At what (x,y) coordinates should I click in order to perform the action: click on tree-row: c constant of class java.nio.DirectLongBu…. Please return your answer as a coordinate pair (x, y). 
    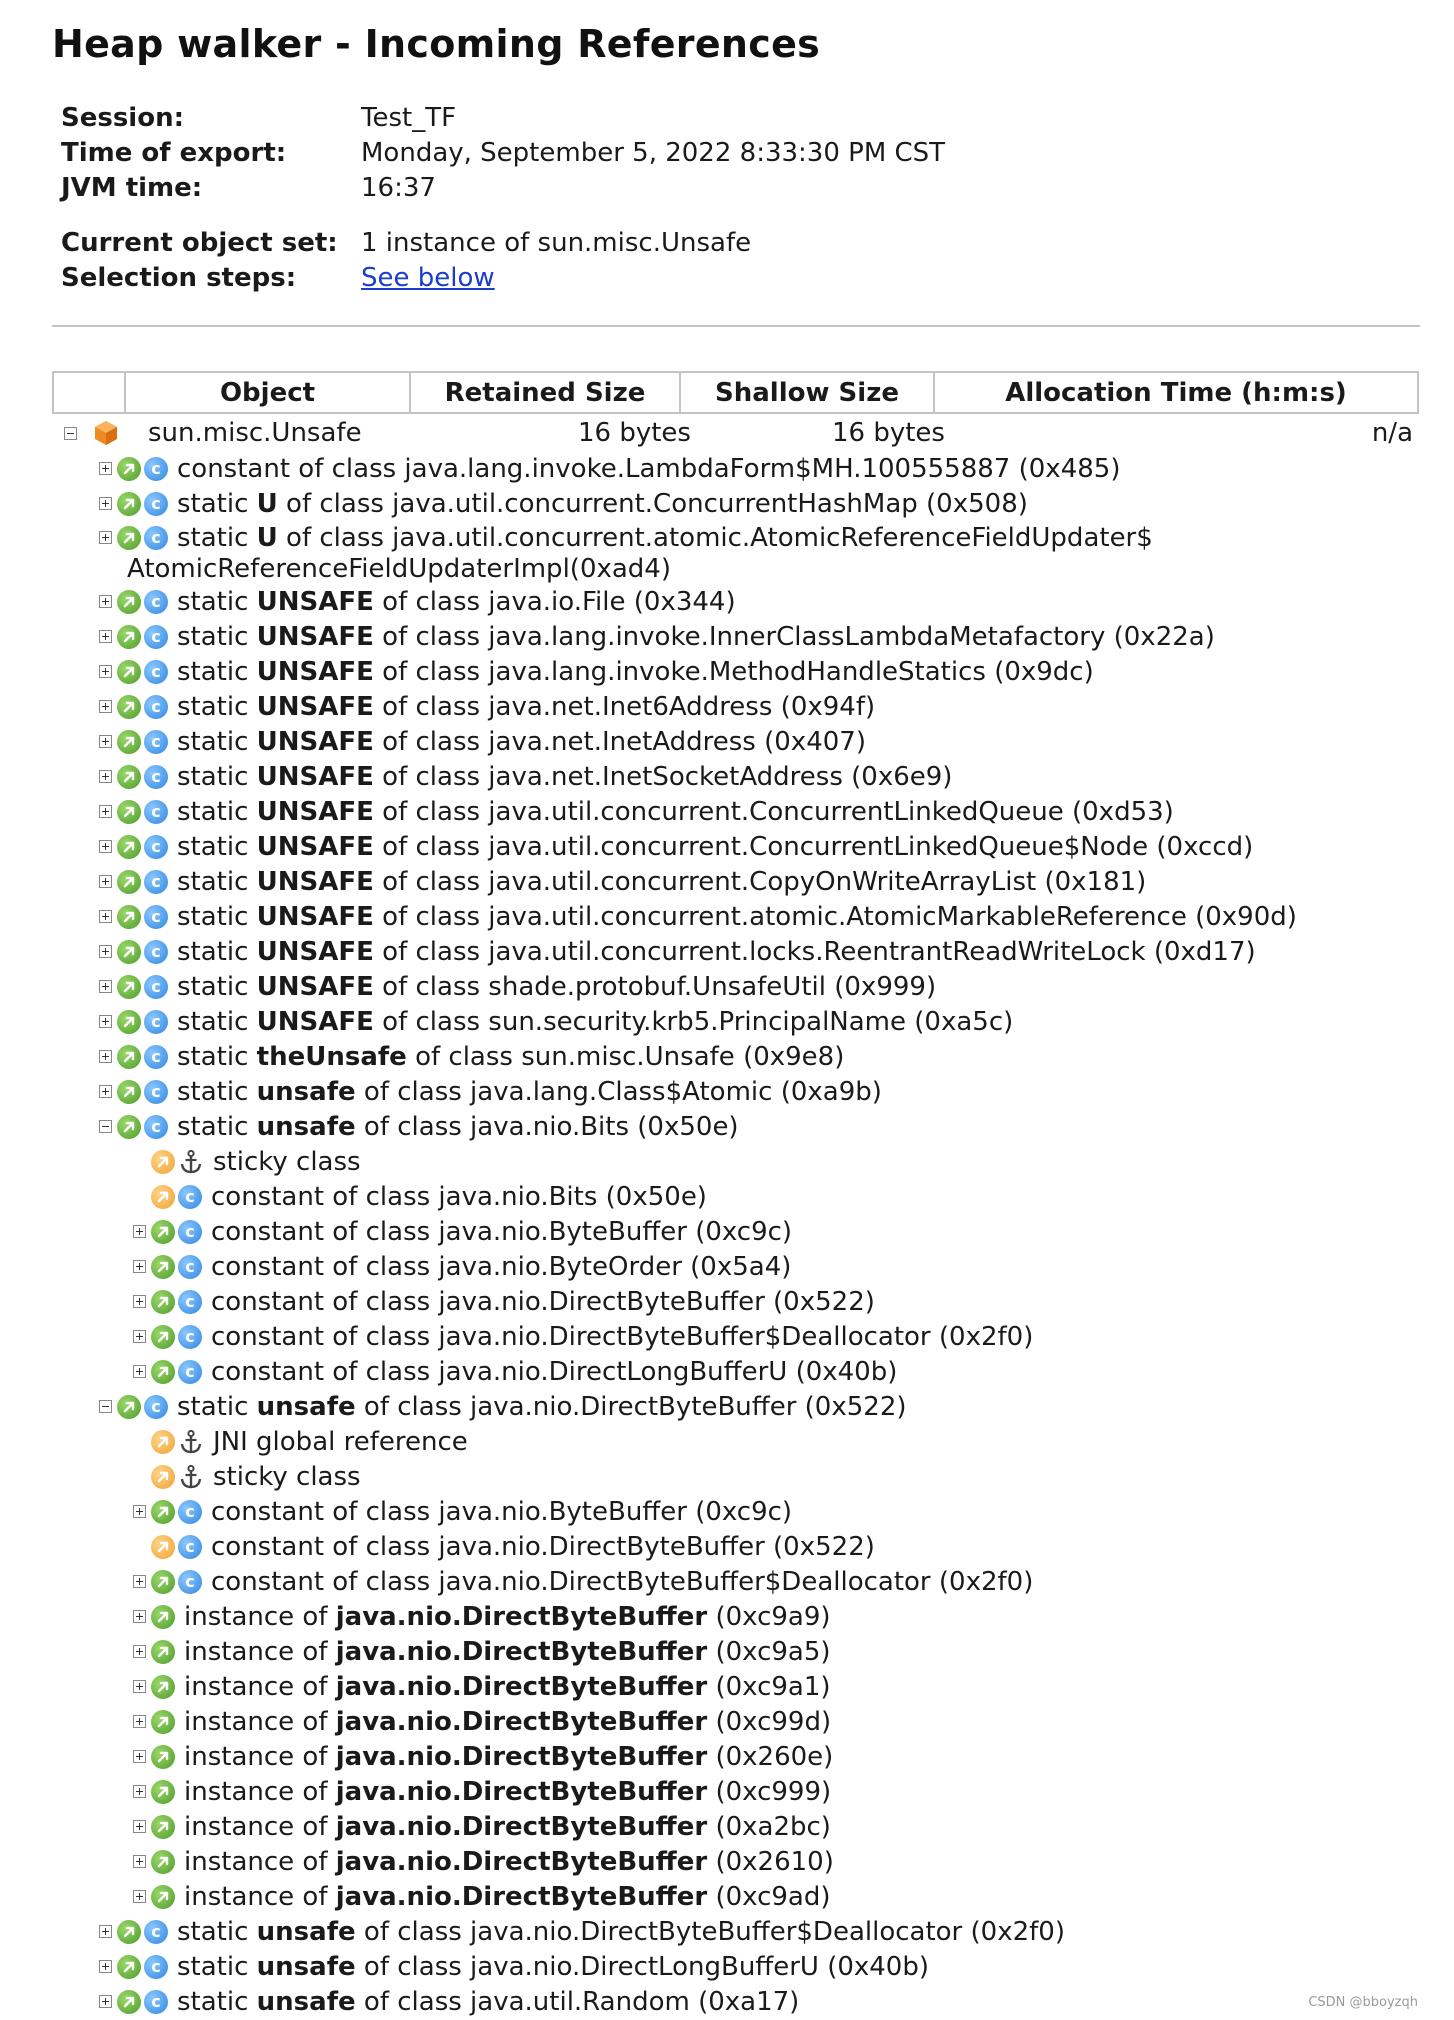
    Looking at the image, I should click on (727, 1371).